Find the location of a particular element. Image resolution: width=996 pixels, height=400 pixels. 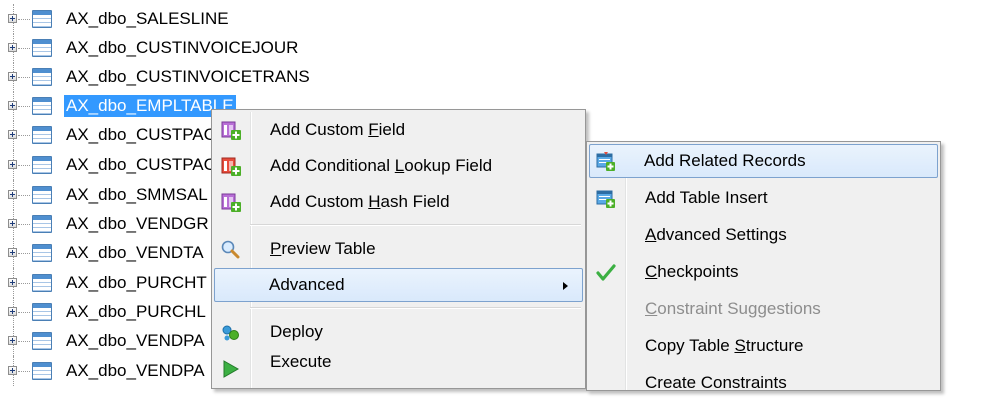

submenu-arrow-icon is located at coordinates (565, 286).